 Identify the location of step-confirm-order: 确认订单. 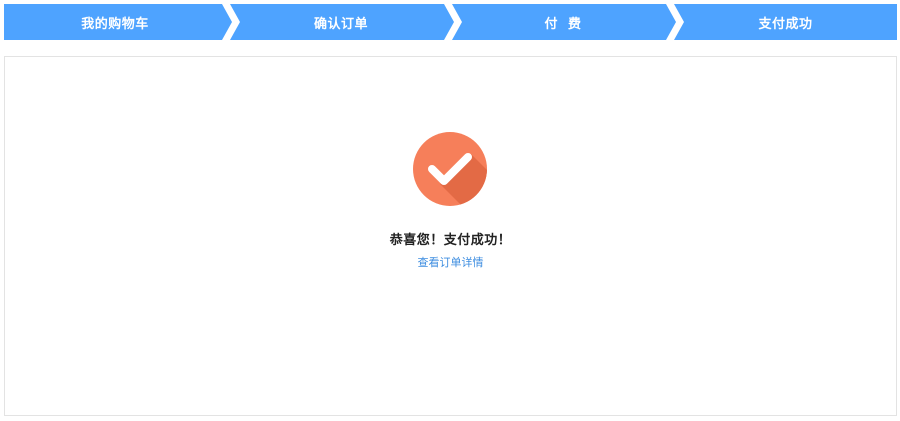
(341, 22).